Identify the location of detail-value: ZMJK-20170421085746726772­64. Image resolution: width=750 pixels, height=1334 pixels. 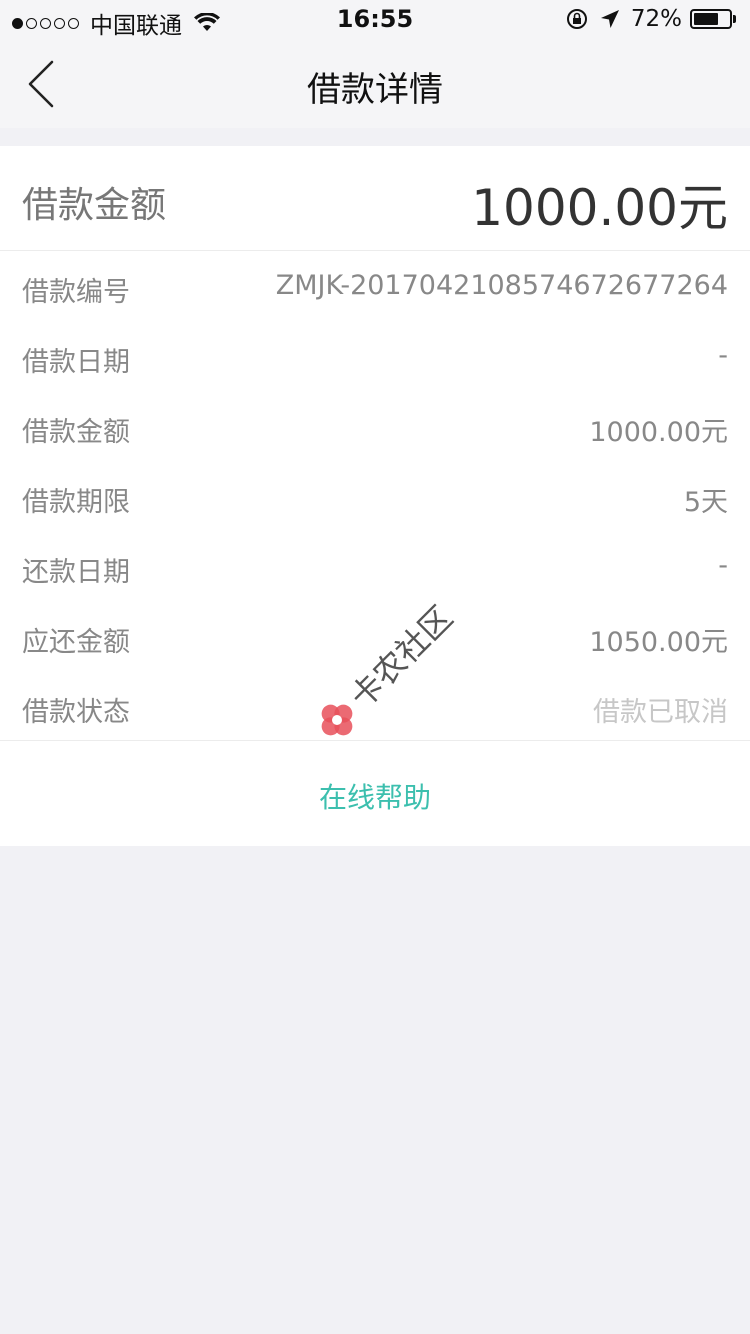
(501, 285).